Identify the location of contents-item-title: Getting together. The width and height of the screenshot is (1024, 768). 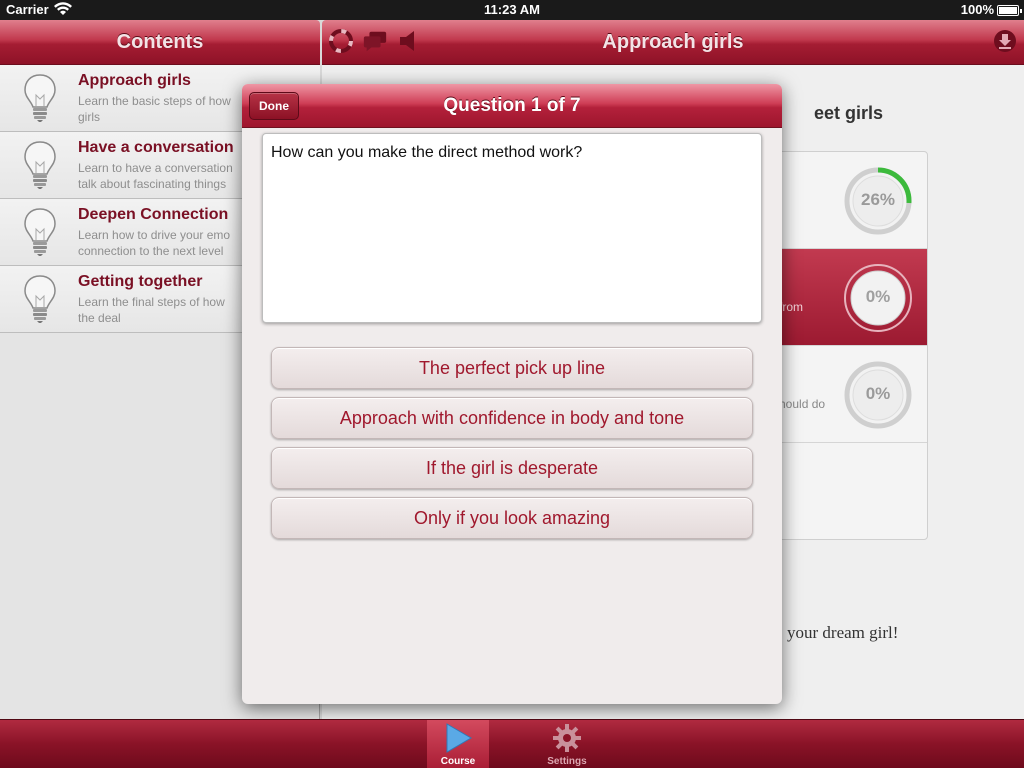
(140, 281).